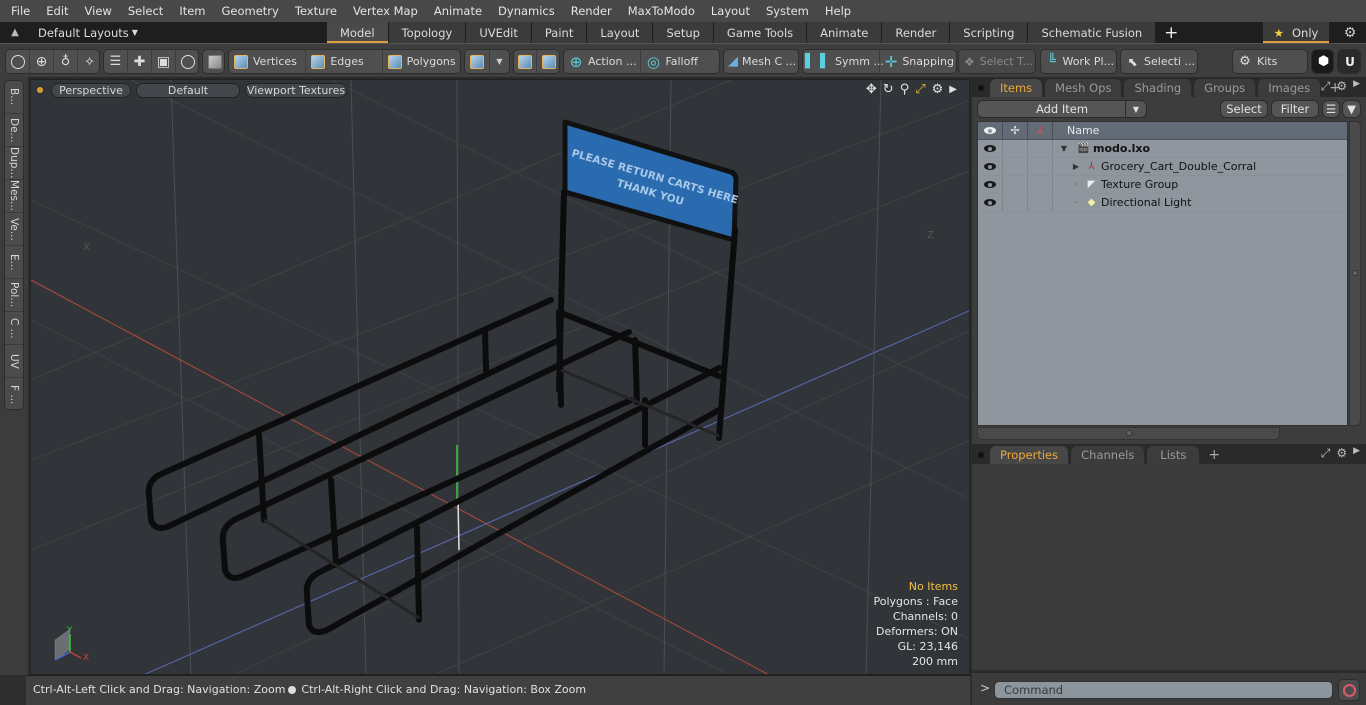  What do you see at coordinates (1173, 455) in the screenshot?
I see `tab-lists: Lists` at bounding box center [1173, 455].